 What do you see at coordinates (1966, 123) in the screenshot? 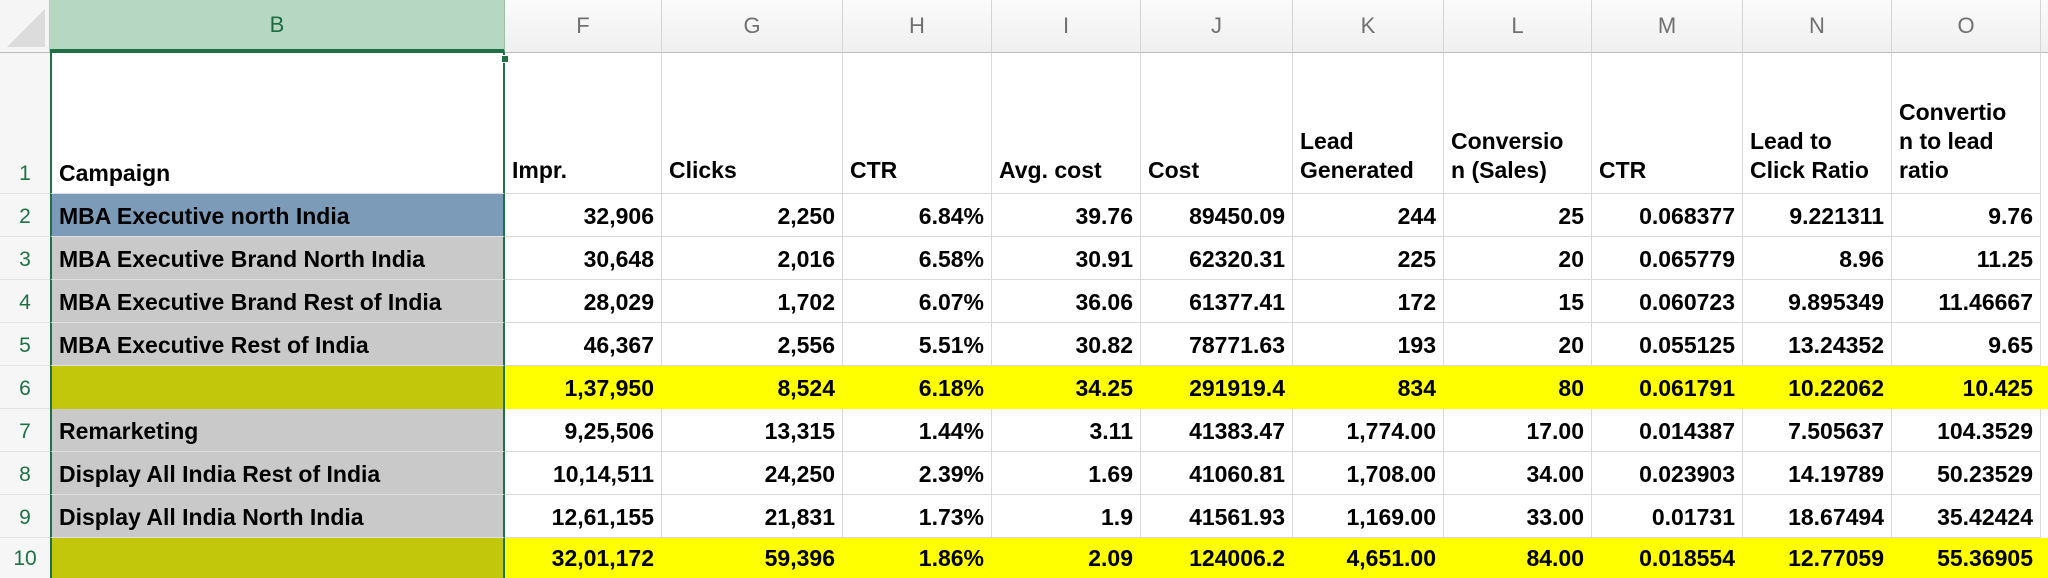
I see `cell-O1: Convertio n to lead ratio` at bounding box center [1966, 123].